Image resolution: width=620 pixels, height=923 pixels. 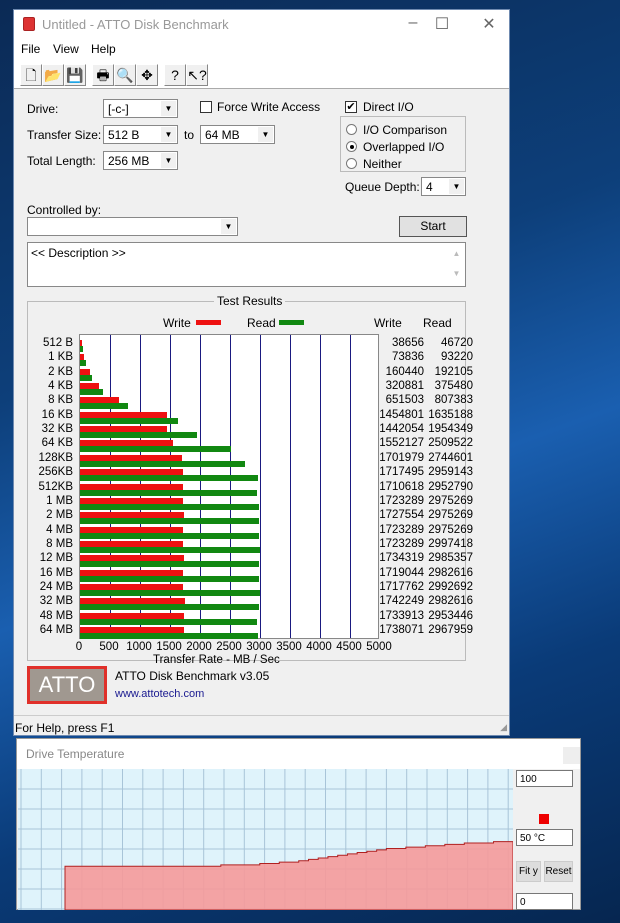 I want to click on category-label: 64 KB, so click(x=57, y=443).